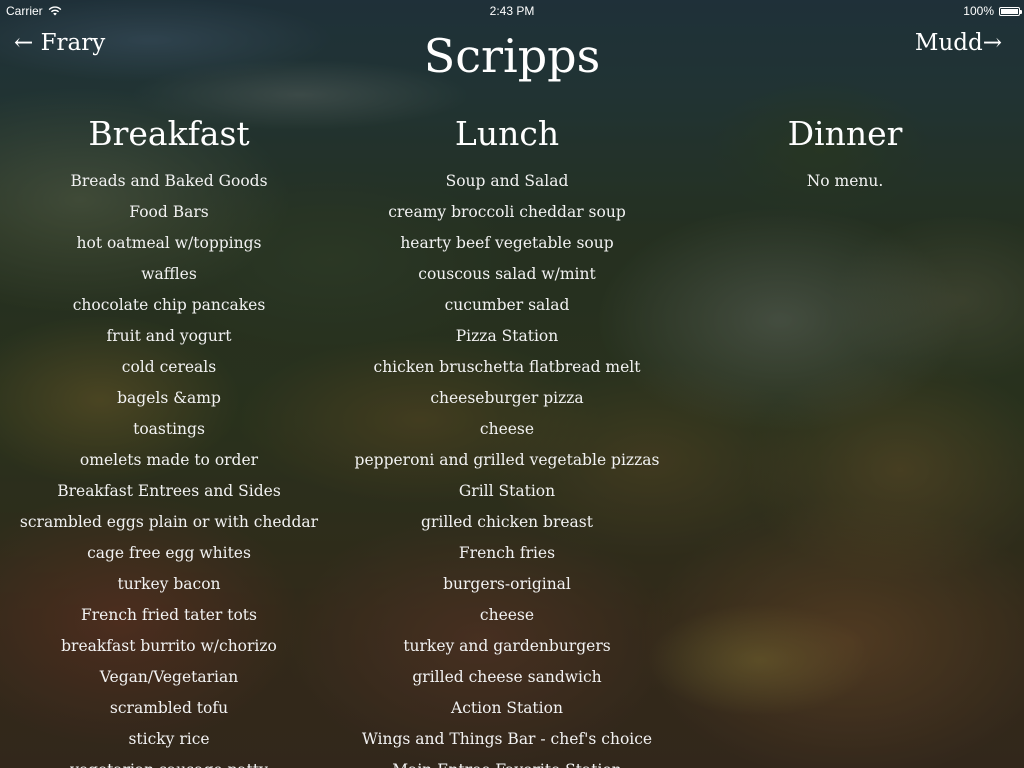  Describe the element at coordinates (169, 336) in the screenshot. I see `breakfast-menu-item: fruit and yogurt` at that location.